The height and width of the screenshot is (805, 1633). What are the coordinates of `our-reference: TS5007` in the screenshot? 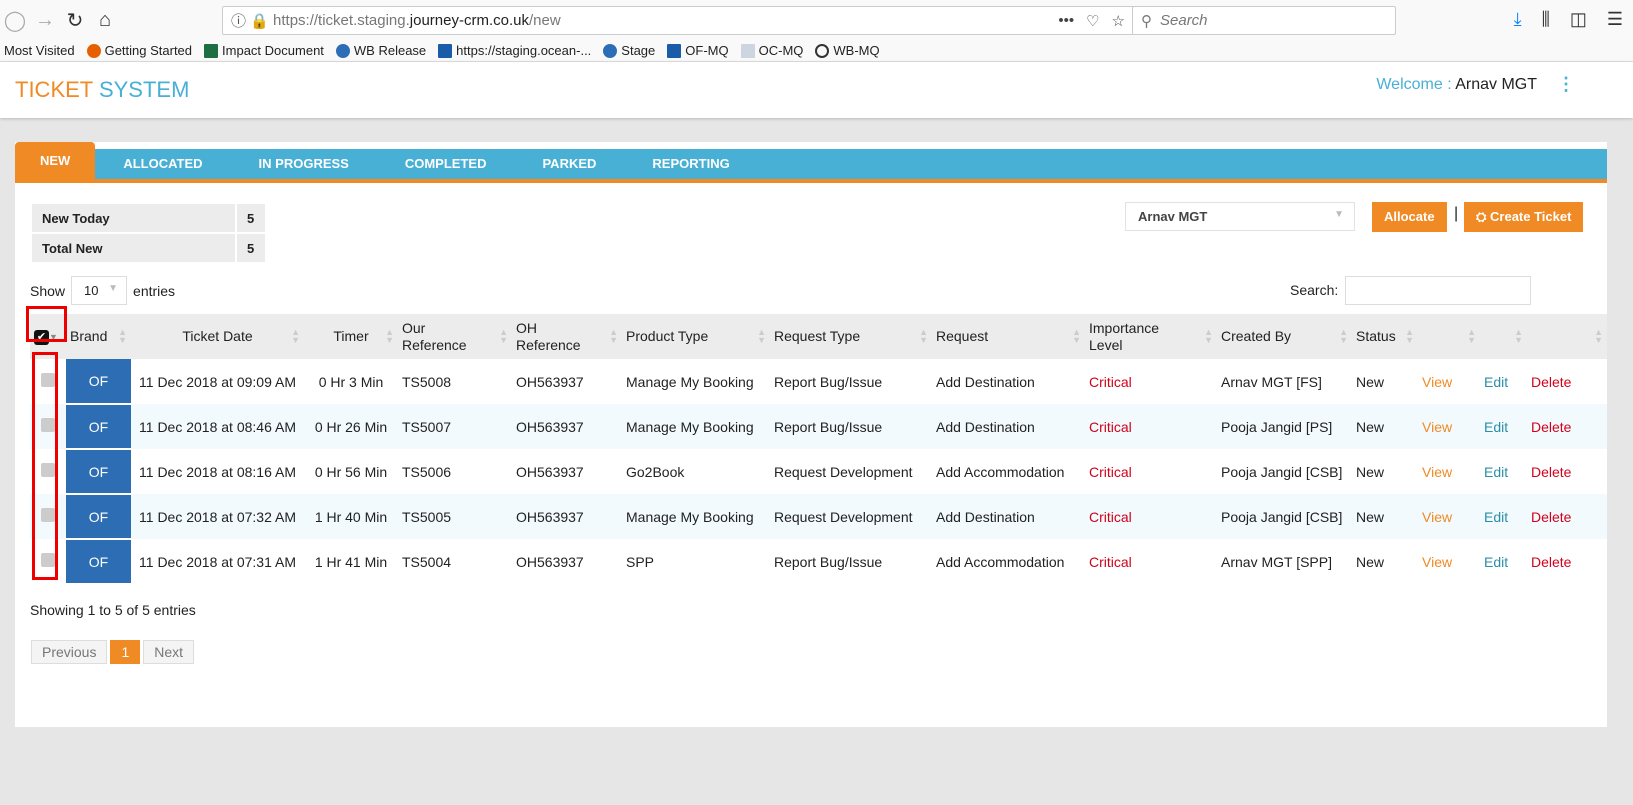 It's located at (455, 426).